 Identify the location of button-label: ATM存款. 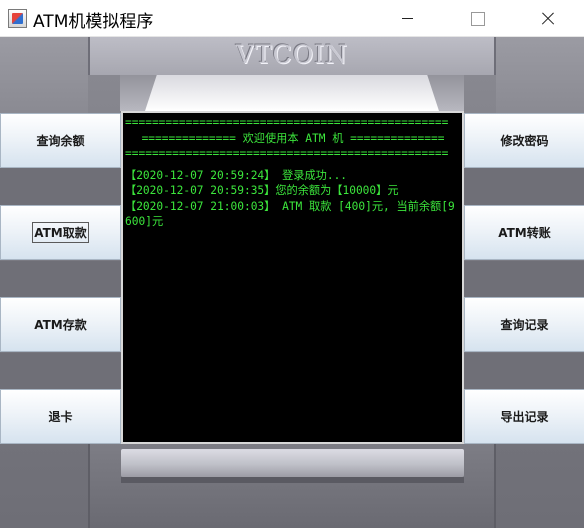
(60, 325).